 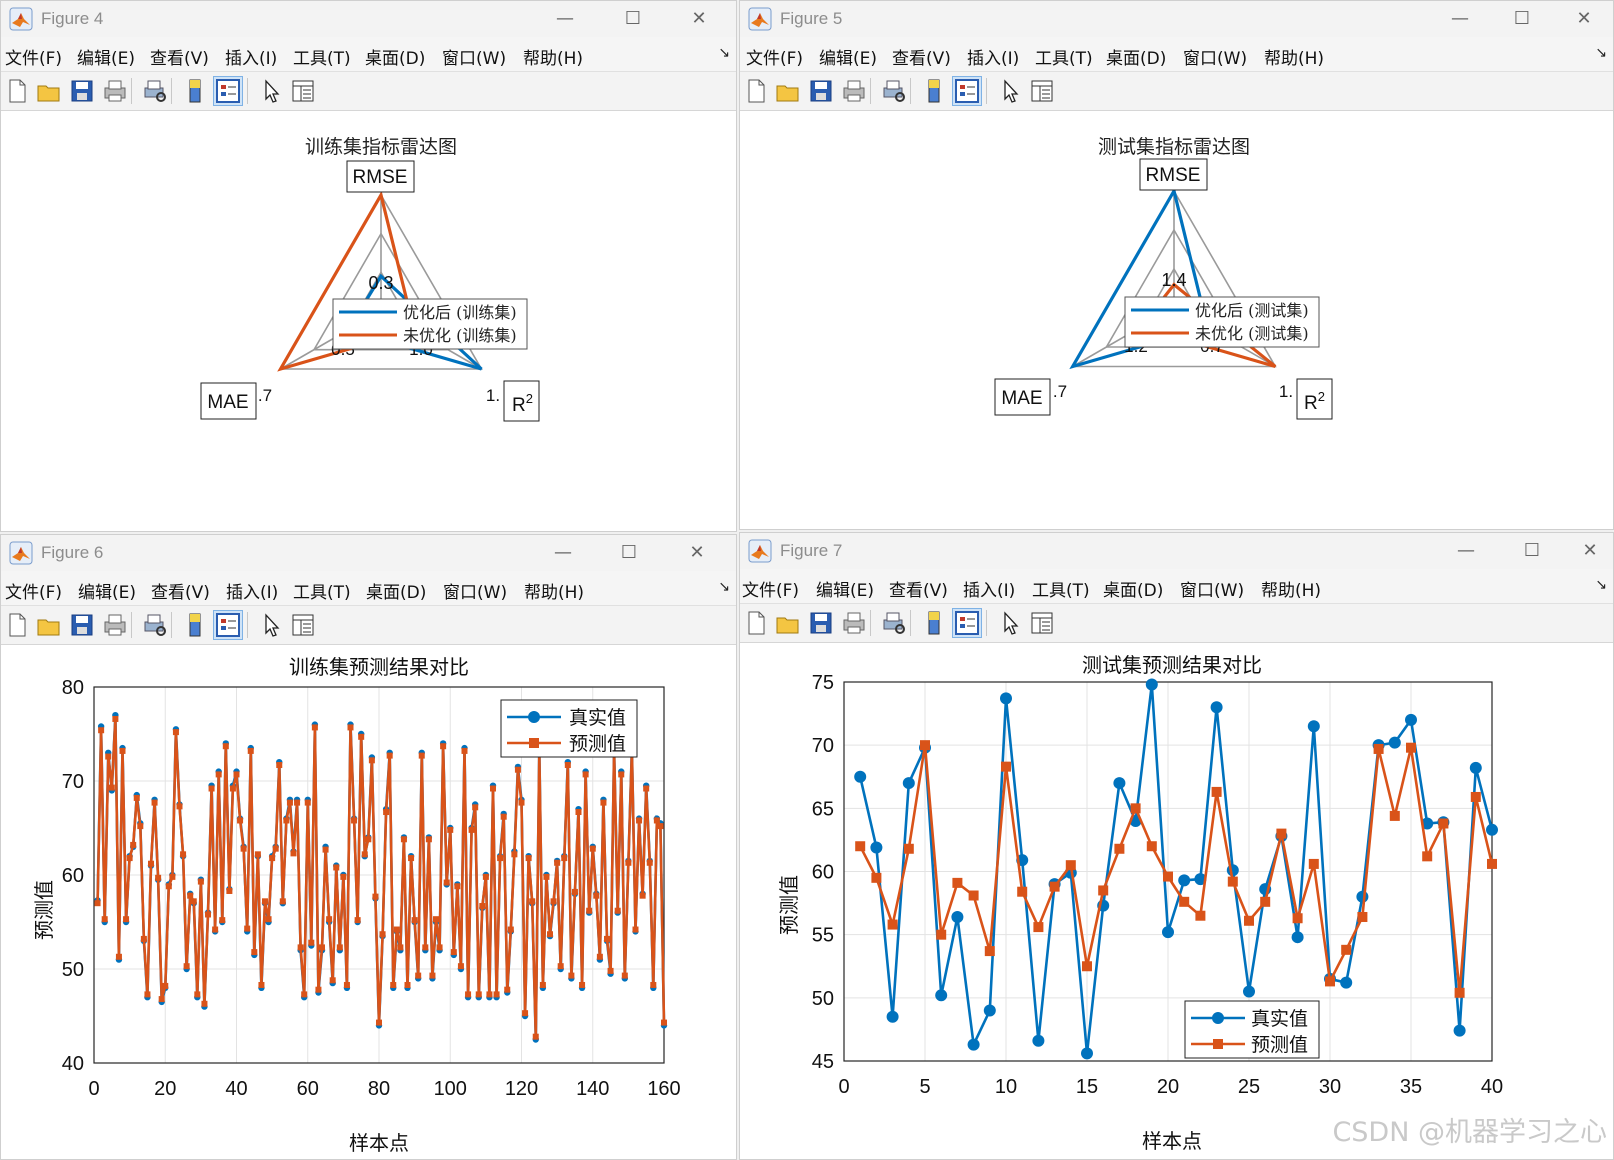 I want to click on title-bar: Figure 7 — ☐ ✕, so click(x=1176, y=551).